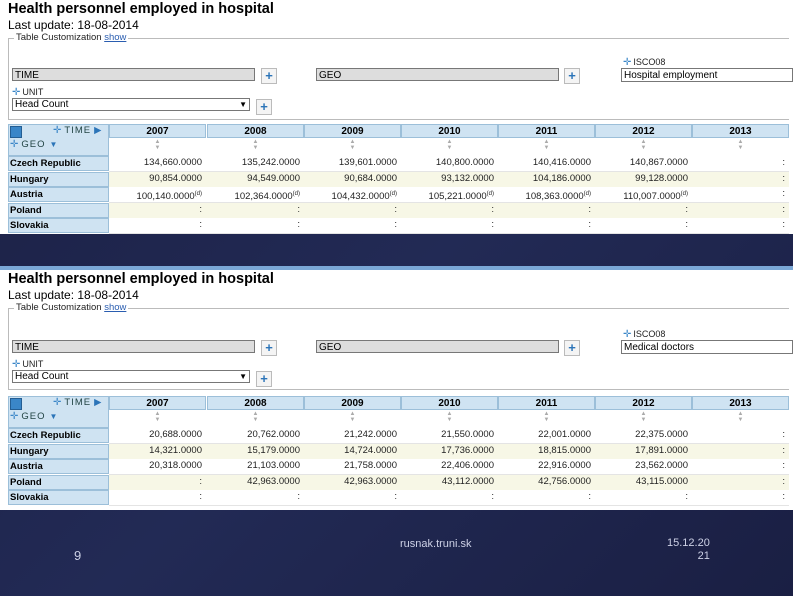  I want to click on page-title: Health personnel employed in hospital, so click(141, 279).